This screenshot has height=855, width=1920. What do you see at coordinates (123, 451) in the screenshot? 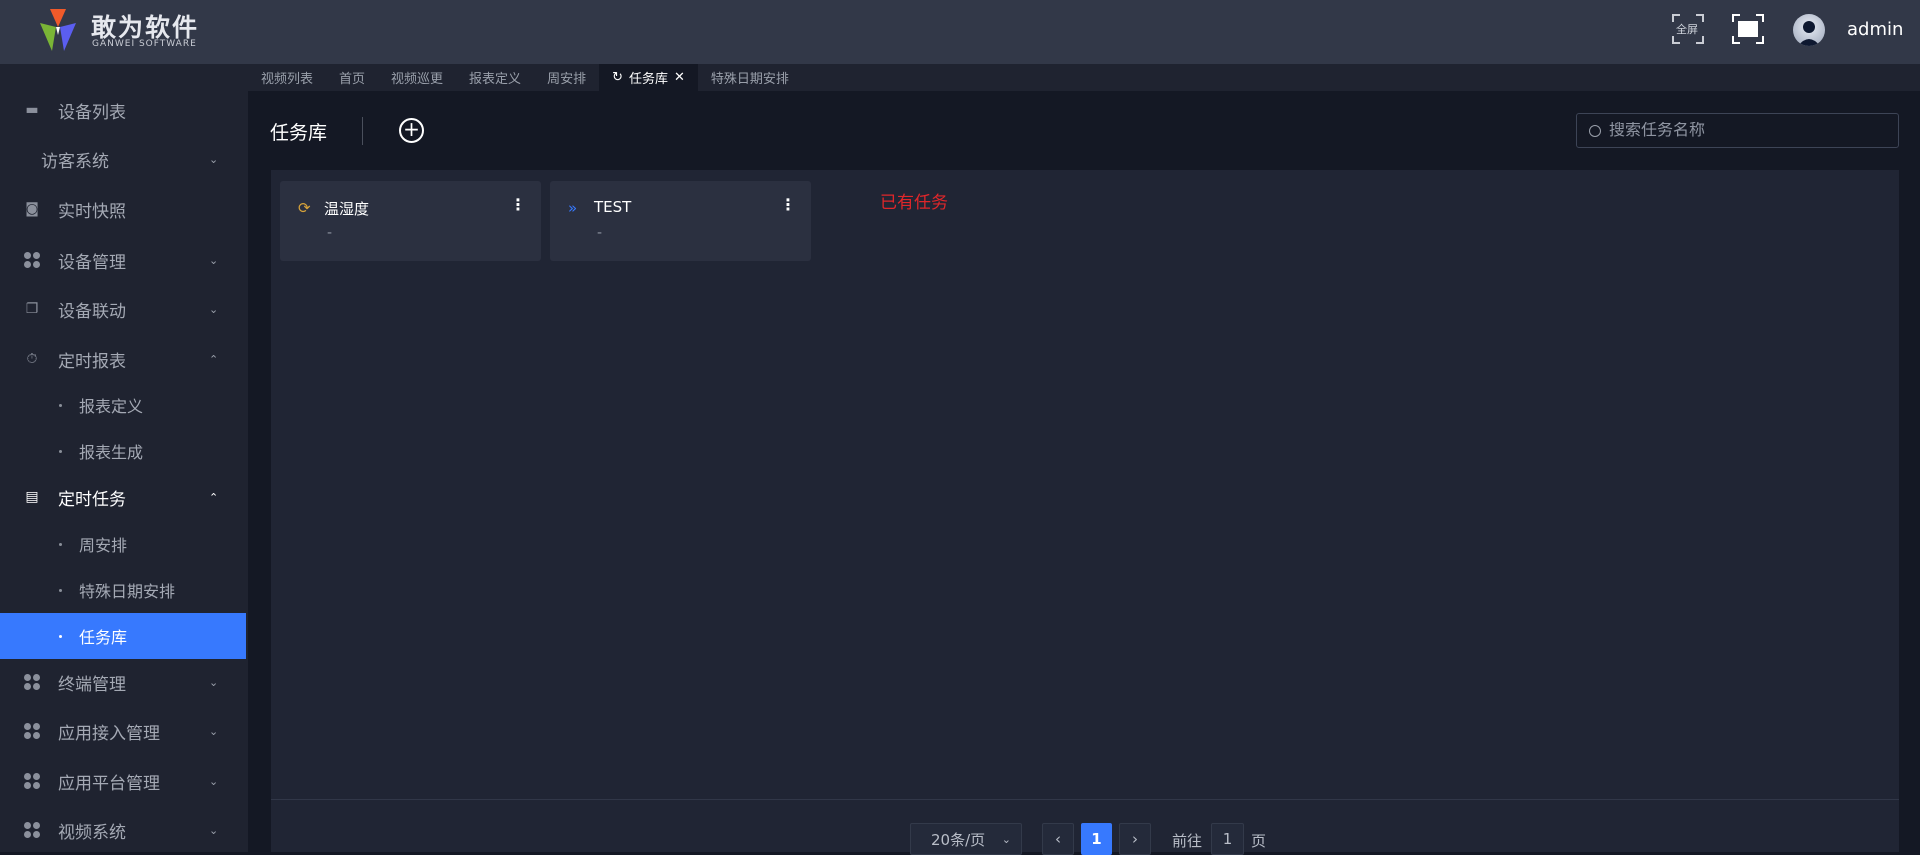
I see `sidebar-item-report-generate: 报表生成` at bounding box center [123, 451].